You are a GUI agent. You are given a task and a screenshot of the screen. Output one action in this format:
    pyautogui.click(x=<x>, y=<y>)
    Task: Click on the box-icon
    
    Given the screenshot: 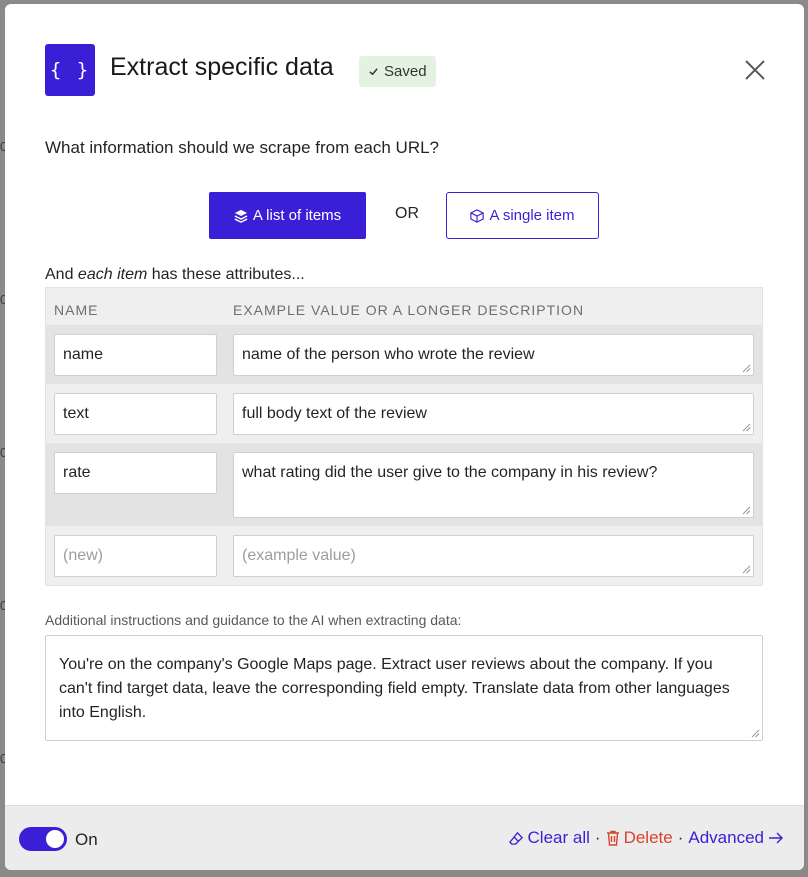 What is the action you would take?
    pyautogui.click(x=477, y=215)
    